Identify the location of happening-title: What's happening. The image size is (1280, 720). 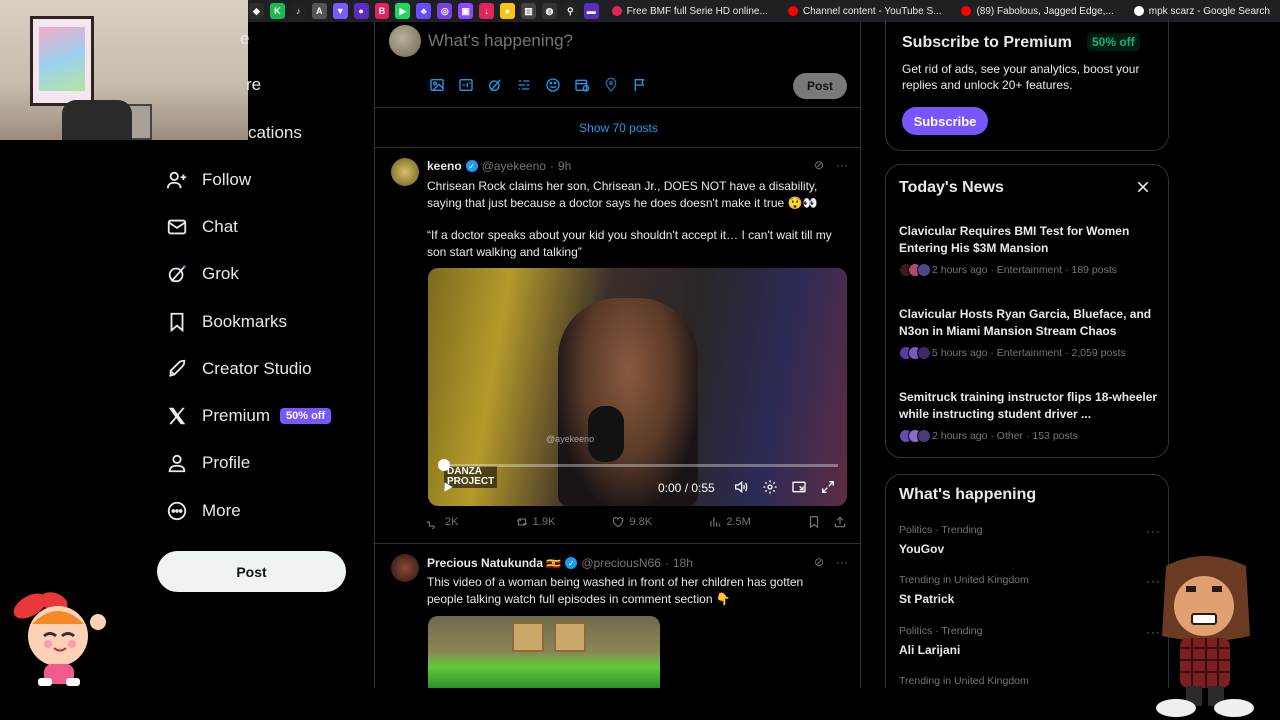
(968, 494).